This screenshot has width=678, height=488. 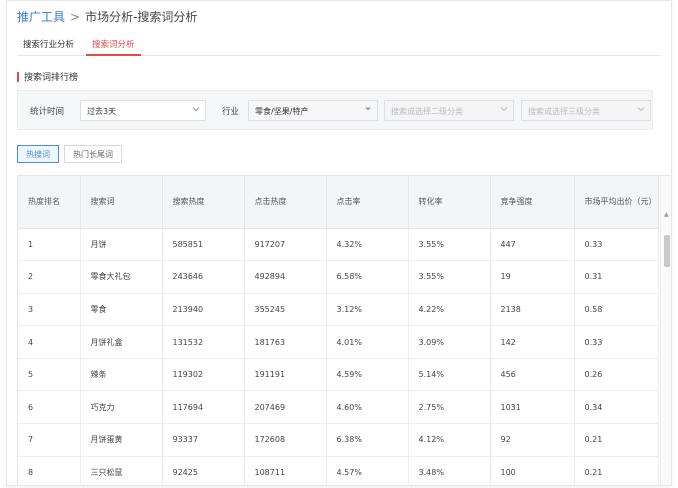 I want to click on table-row: 3 零食 213940 355245 3.12% 4.22% 2138 0.58, so click(x=338, y=310).